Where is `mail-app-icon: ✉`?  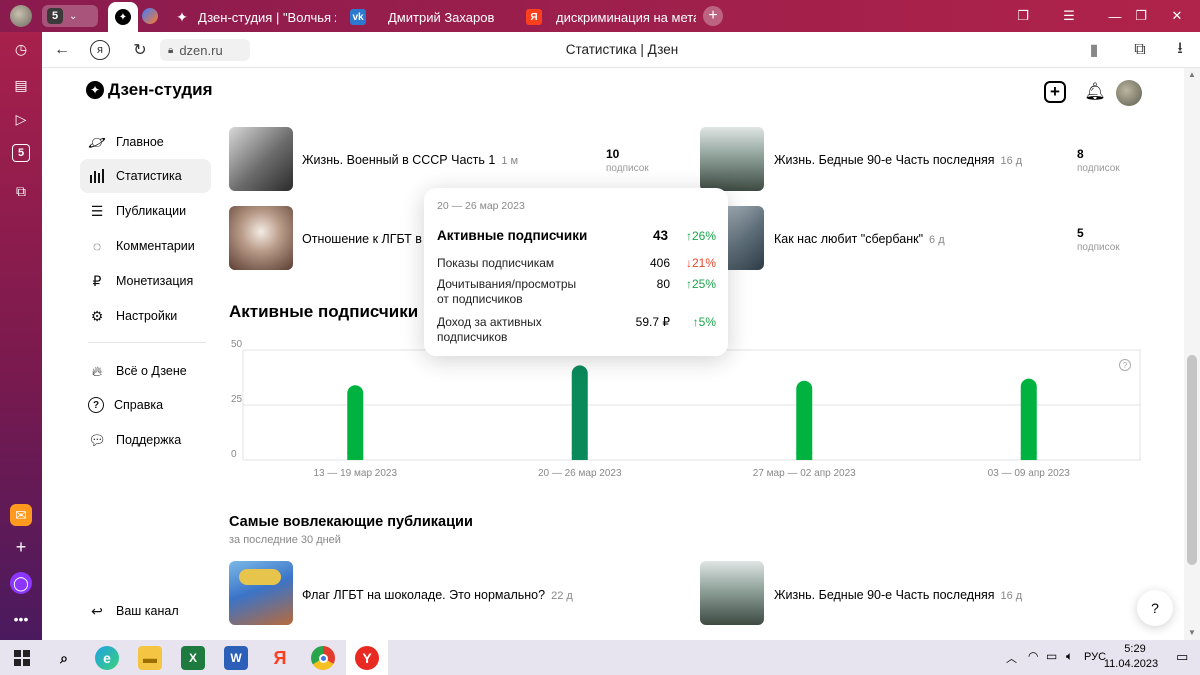 mail-app-icon: ✉ is located at coordinates (21, 515).